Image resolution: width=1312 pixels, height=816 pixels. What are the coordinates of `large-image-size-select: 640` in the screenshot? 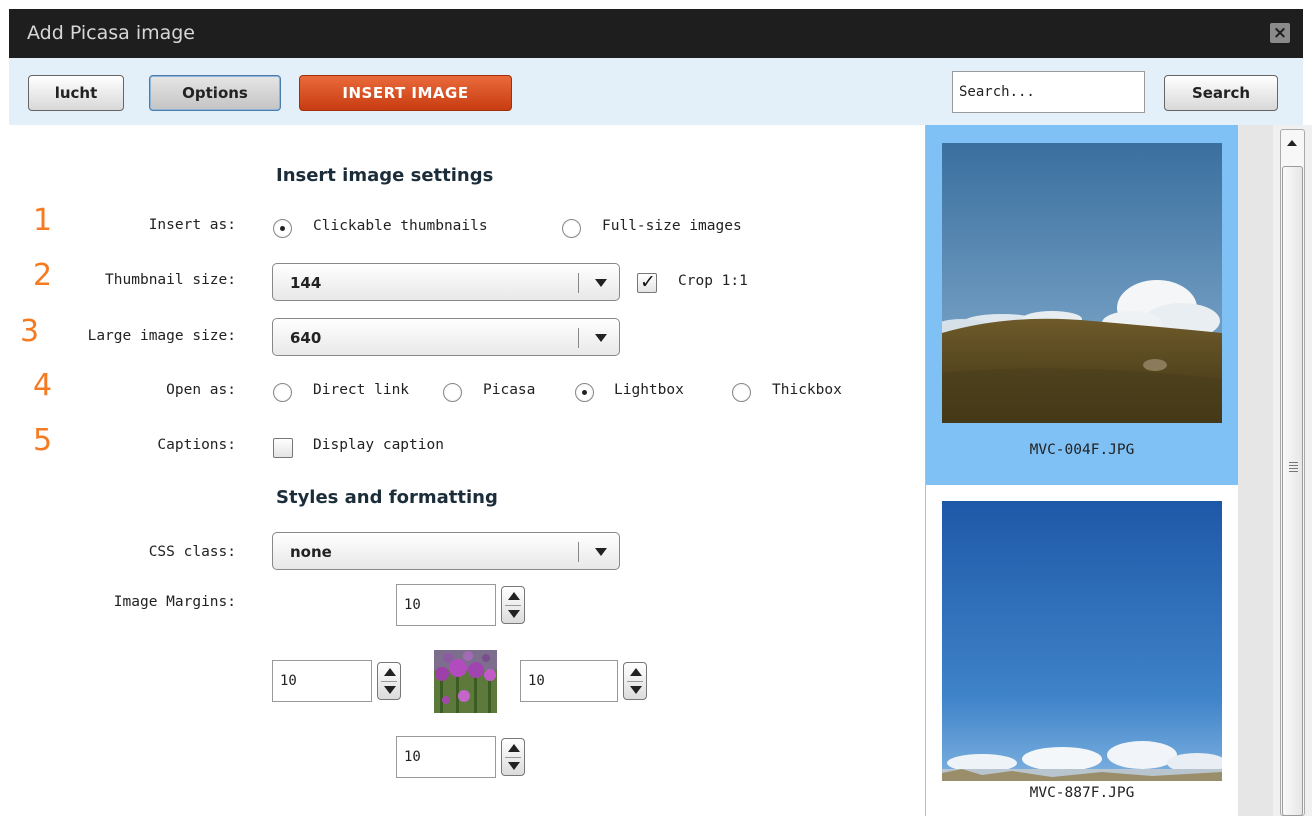 It's located at (446, 337).